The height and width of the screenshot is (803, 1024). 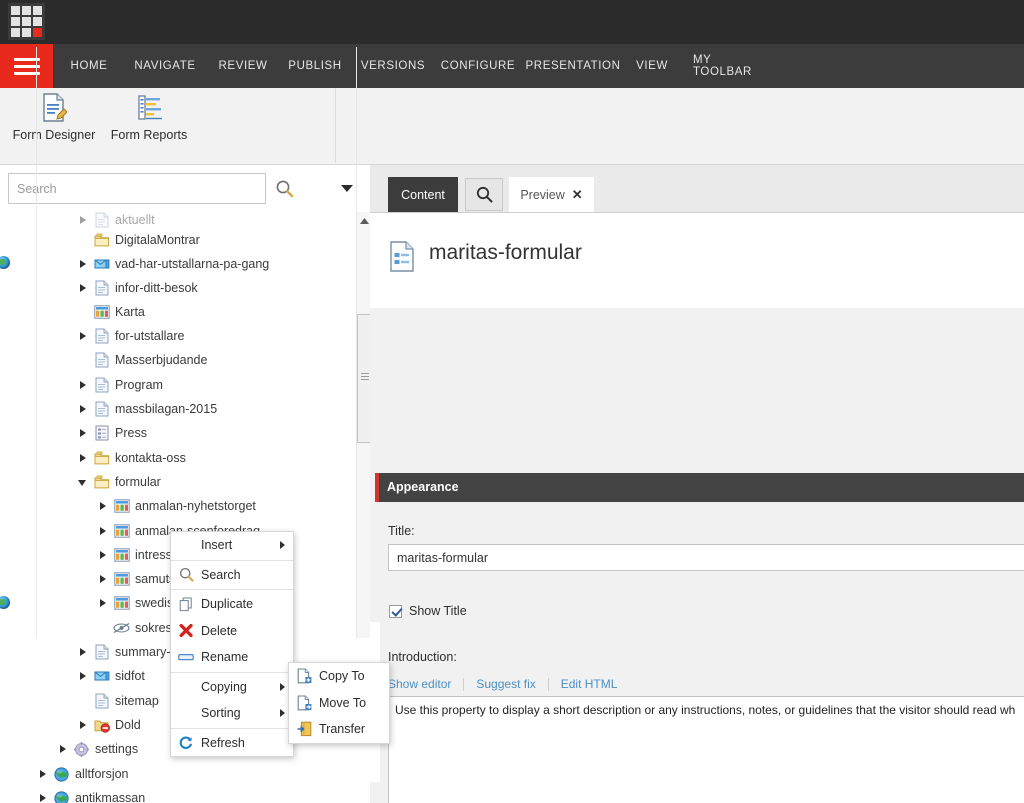 I want to click on tree-item: DigitalaMontrar, so click(x=139, y=240).